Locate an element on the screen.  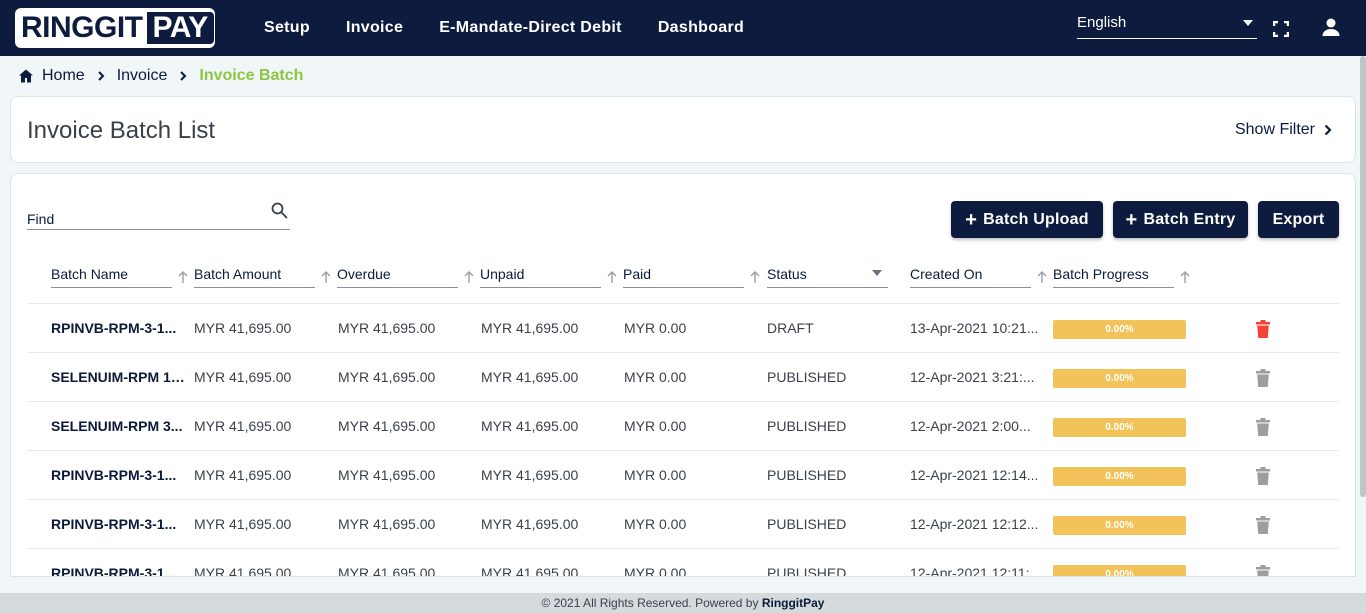
column-header-batch-progress: Batch Progress is located at coordinates (1113, 277).